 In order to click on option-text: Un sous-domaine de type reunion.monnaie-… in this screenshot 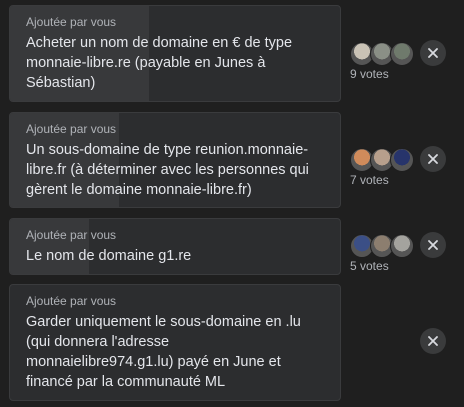, I will do `click(167, 170)`.